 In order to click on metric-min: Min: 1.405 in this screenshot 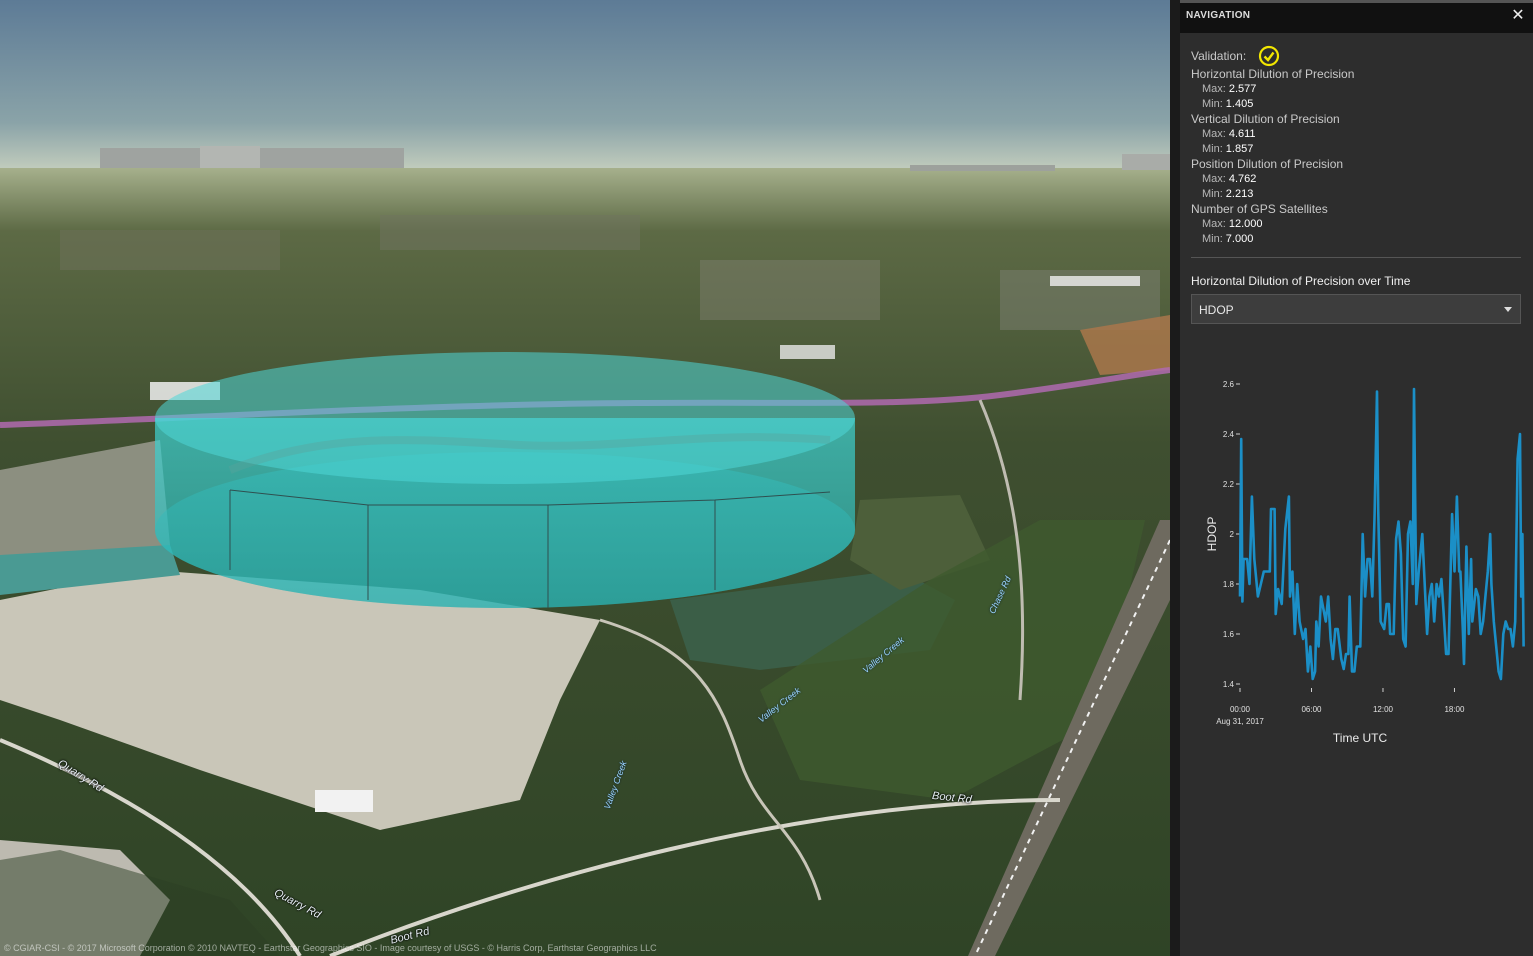, I will do `click(1356, 104)`.